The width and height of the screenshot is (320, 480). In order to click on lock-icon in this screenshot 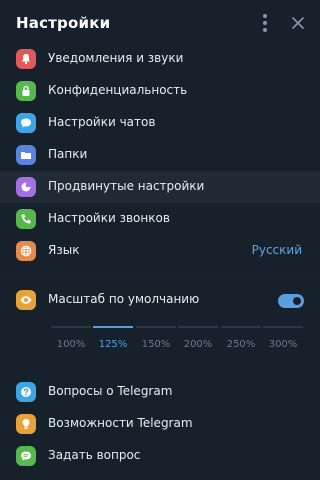, I will do `click(26, 91)`.